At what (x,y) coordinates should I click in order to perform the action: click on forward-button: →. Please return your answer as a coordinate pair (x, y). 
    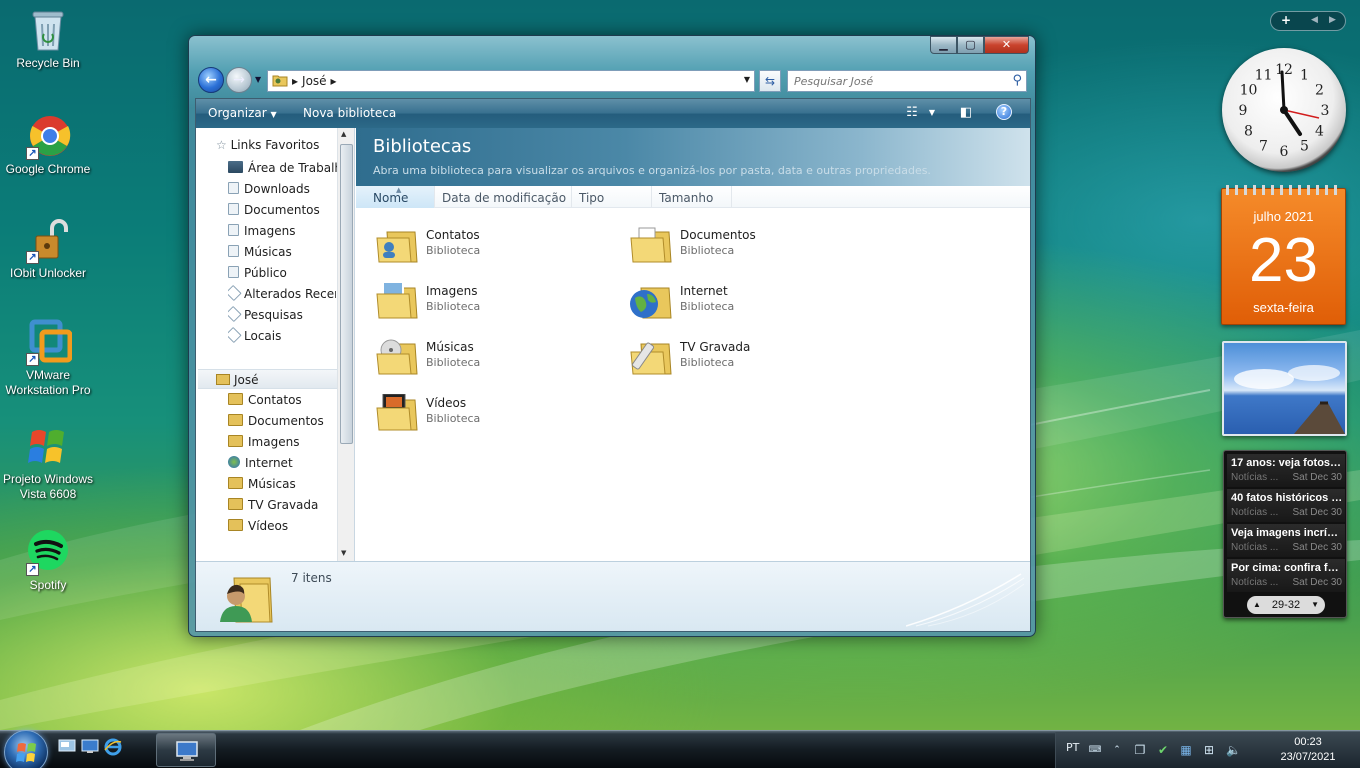
    Looking at the image, I should click on (239, 80).